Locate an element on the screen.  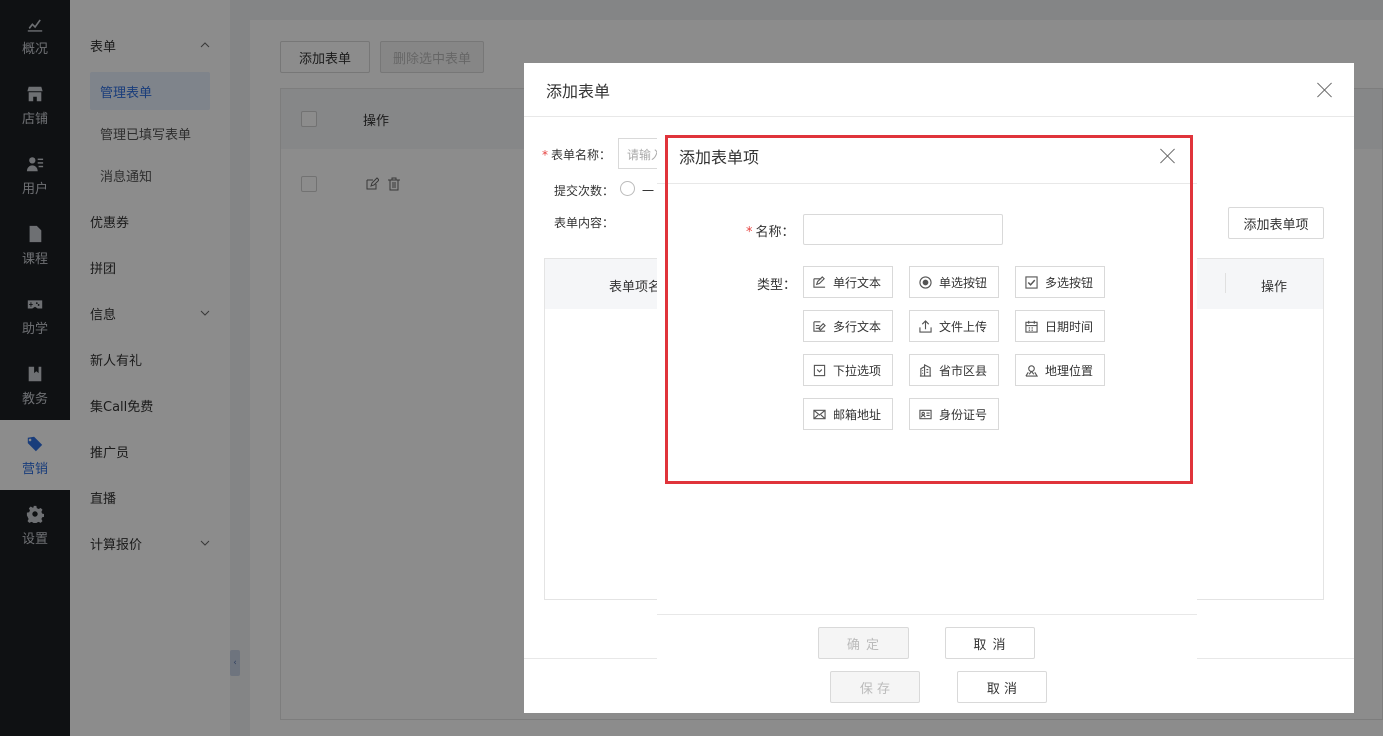
col-item-name: 表单项名 is located at coordinates (635, 287).